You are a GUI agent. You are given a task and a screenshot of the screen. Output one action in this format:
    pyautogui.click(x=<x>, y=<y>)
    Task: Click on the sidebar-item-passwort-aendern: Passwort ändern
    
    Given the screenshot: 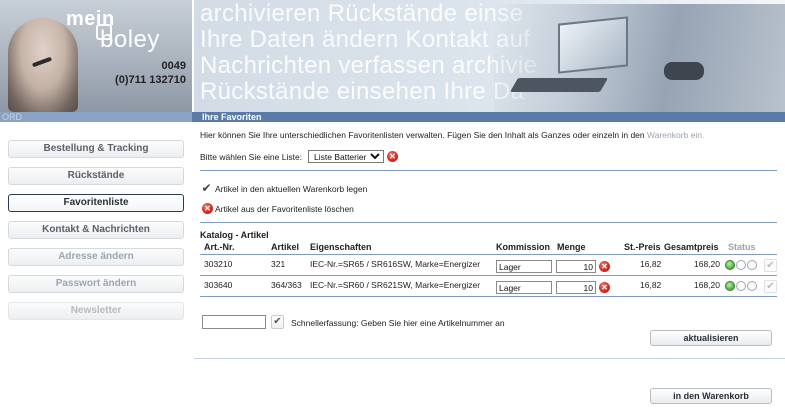 What is the action you would take?
    pyautogui.click(x=96, y=284)
    